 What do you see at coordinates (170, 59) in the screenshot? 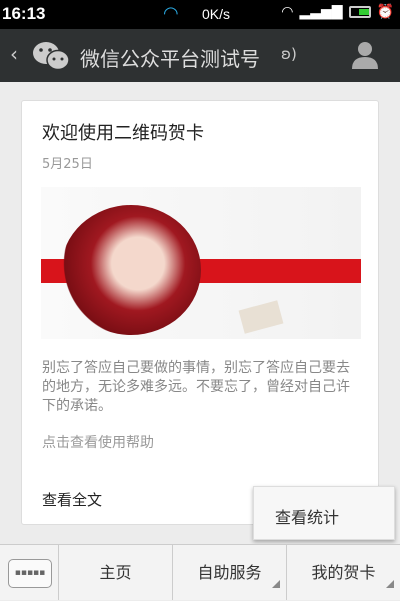
I see `account-title: 微信公众平台测试号` at bounding box center [170, 59].